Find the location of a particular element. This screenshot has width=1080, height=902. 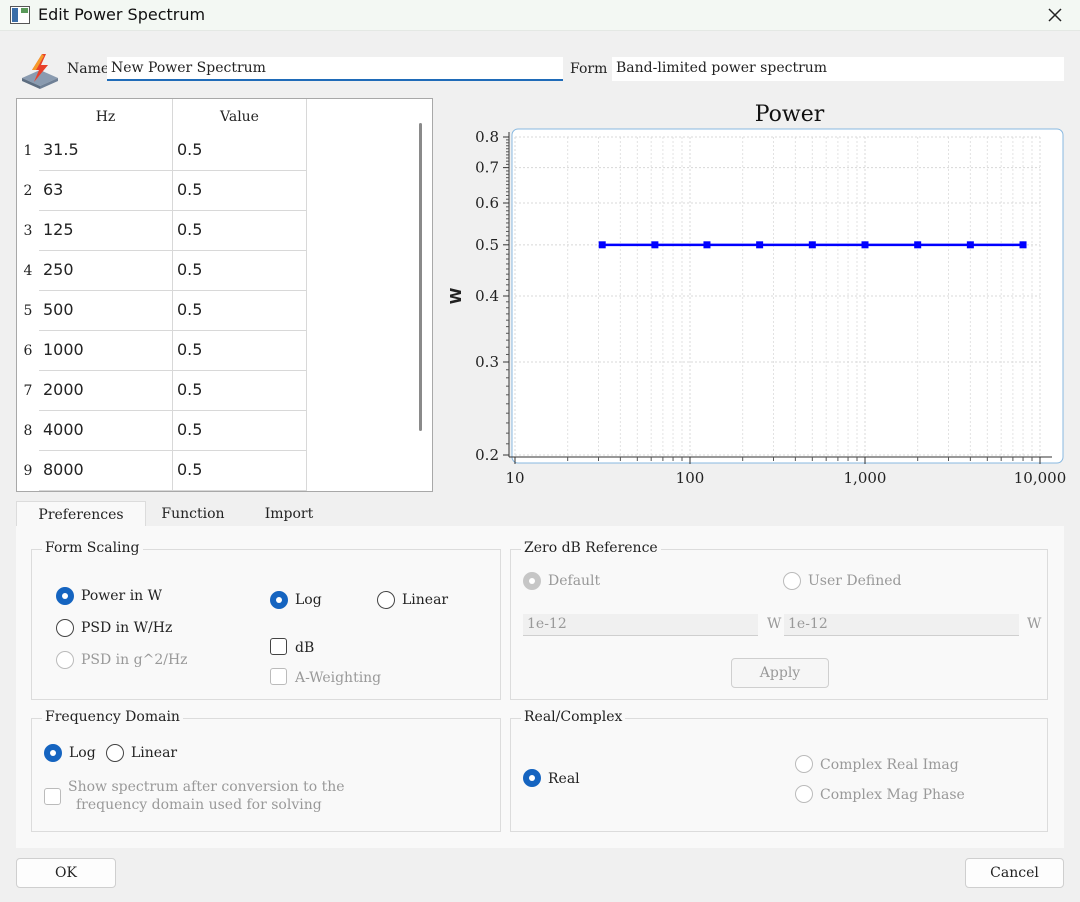

real-complex-title: Real/Complex is located at coordinates (573, 717).